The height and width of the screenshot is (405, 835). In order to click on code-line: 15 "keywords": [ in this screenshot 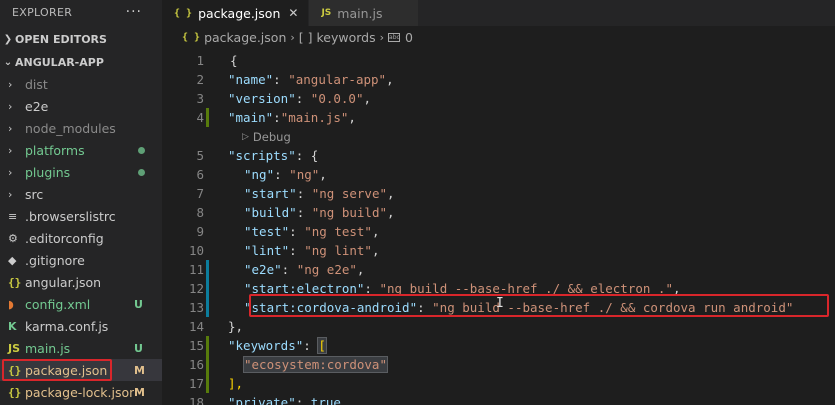, I will do `click(257, 345)`.